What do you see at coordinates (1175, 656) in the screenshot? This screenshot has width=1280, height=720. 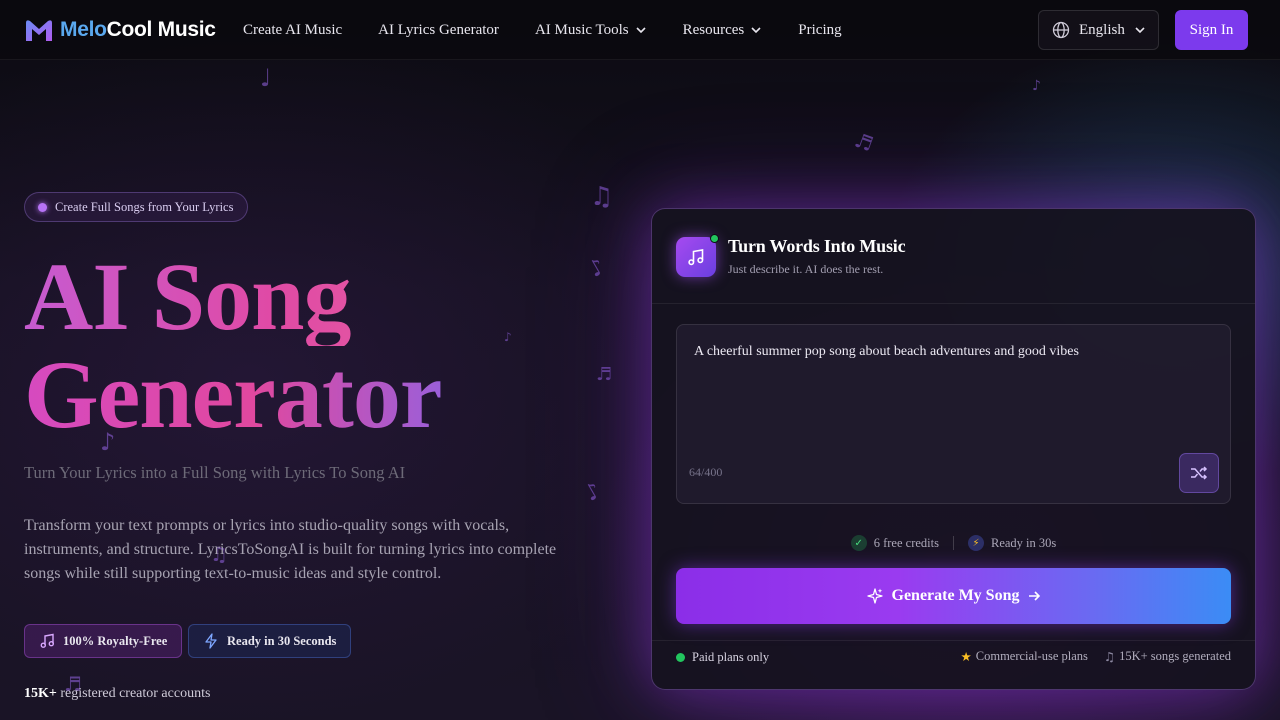 I see `songs-generated-label: 15K+ songs generated` at bounding box center [1175, 656].